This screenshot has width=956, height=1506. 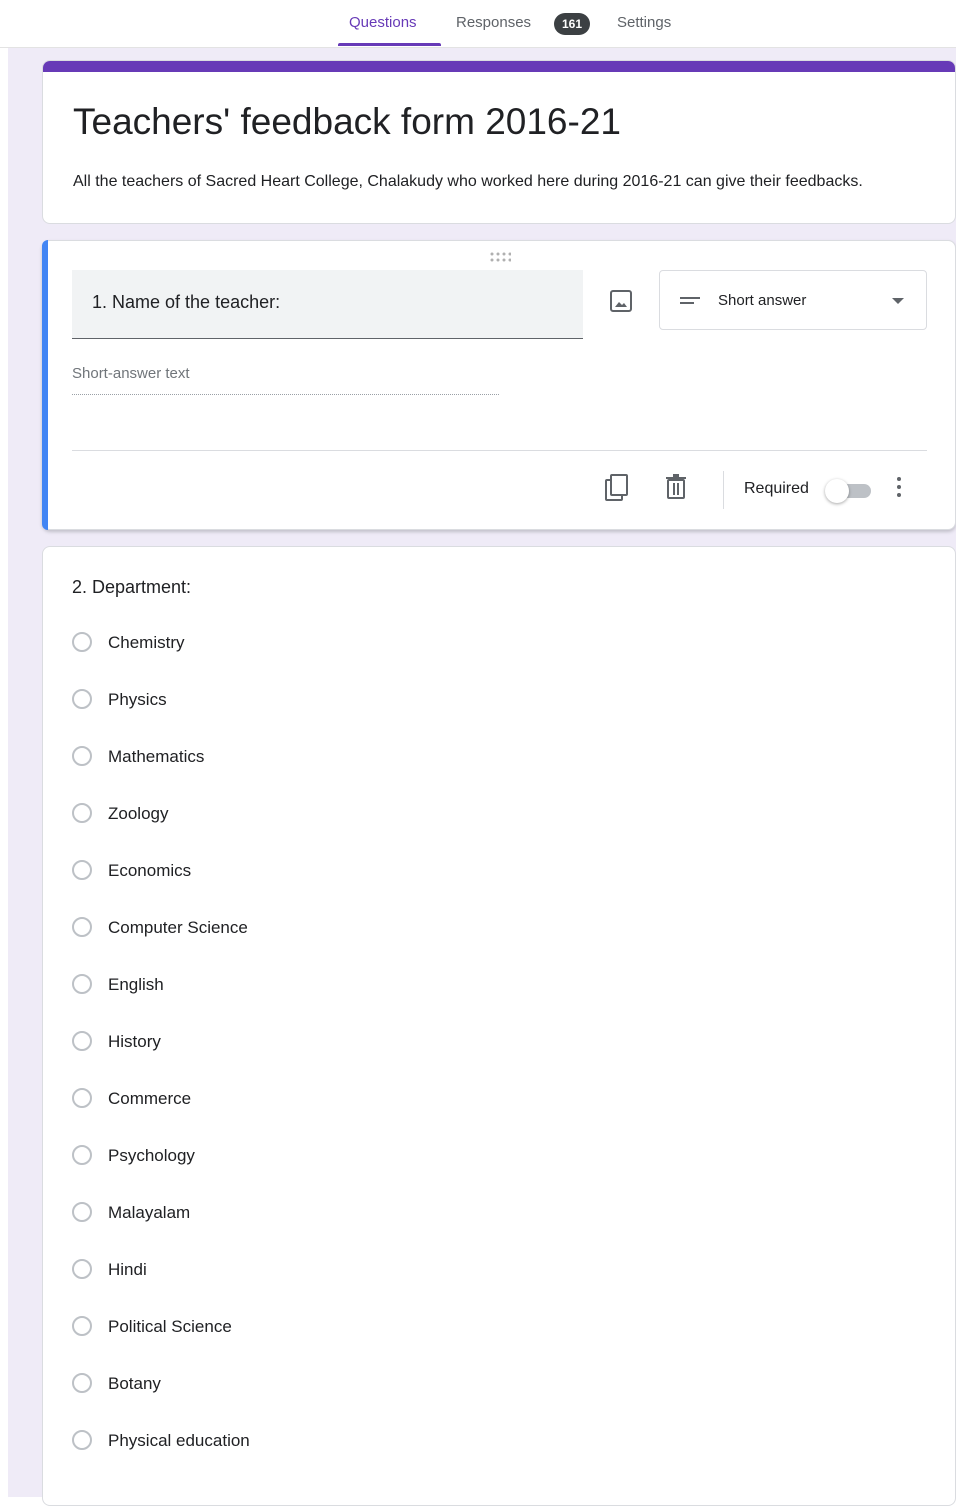 What do you see at coordinates (500, 257) in the screenshot?
I see `drag-handle-icon` at bounding box center [500, 257].